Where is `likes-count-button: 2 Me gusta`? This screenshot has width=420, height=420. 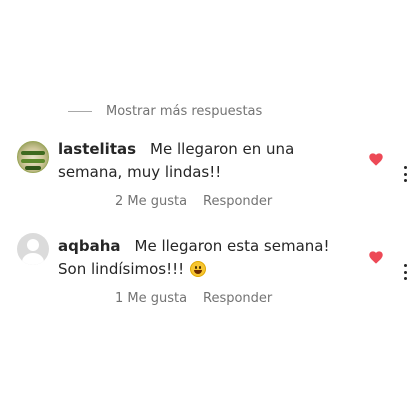
likes-count-button: 2 Me gusta is located at coordinates (159, 201).